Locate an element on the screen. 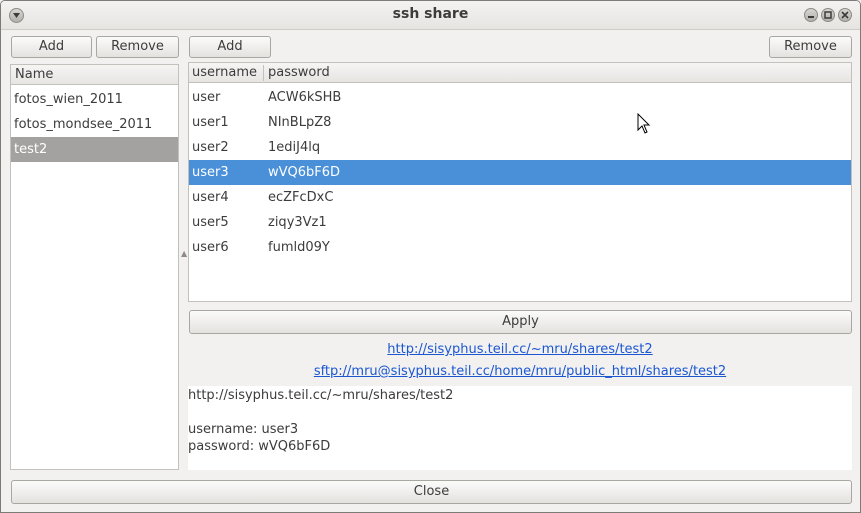 The width and height of the screenshot is (861, 513). right-remove-button: Remove is located at coordinates (810, 47).